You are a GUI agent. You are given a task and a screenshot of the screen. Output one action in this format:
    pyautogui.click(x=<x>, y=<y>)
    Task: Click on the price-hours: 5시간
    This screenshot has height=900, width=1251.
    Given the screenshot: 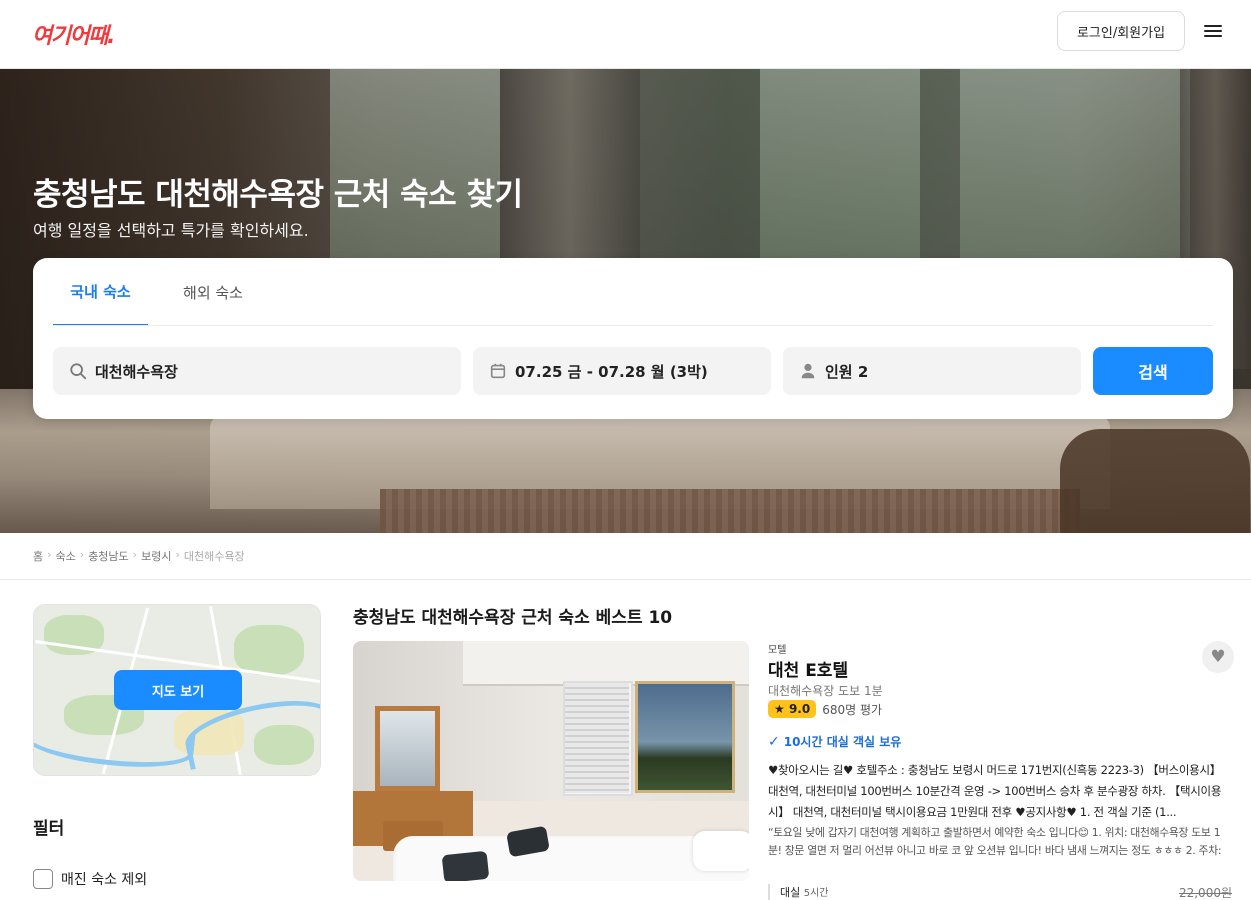 What is the action you would take?
    pyautogui.click(x=816, y=893)
    